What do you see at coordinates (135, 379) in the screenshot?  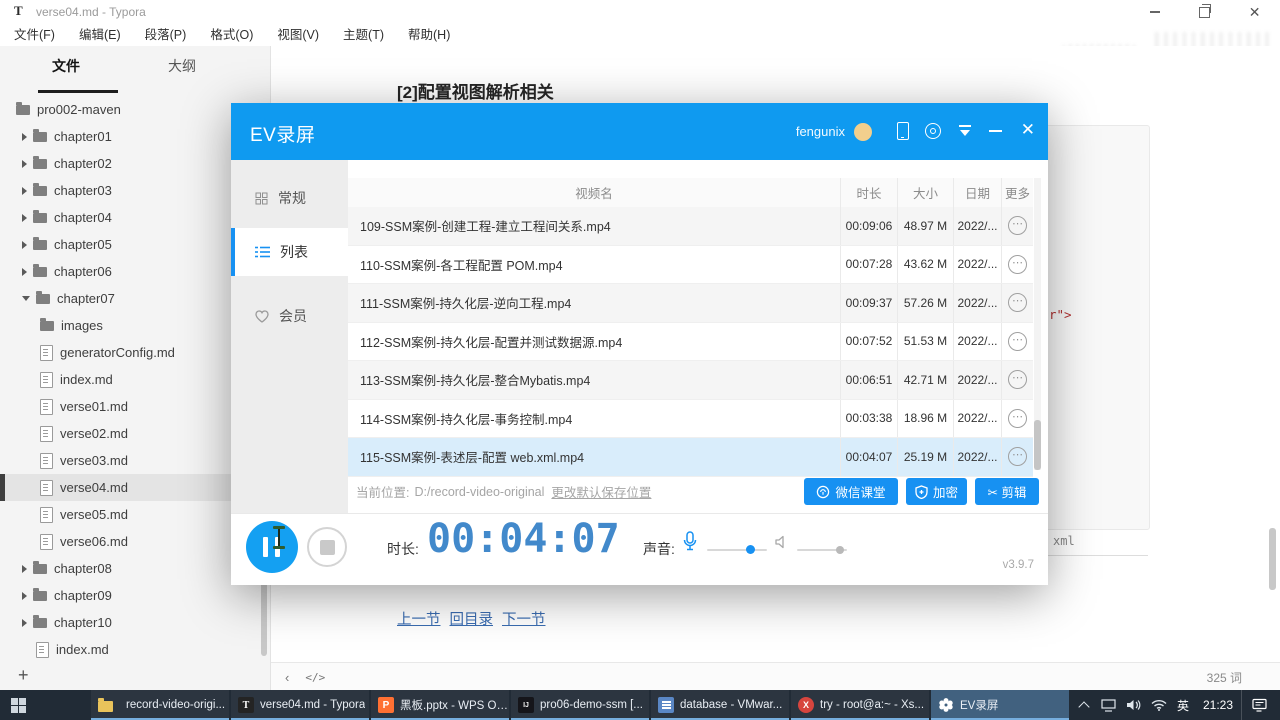 I see `tree-item-index: index.md` at bounding box center [135, 379].